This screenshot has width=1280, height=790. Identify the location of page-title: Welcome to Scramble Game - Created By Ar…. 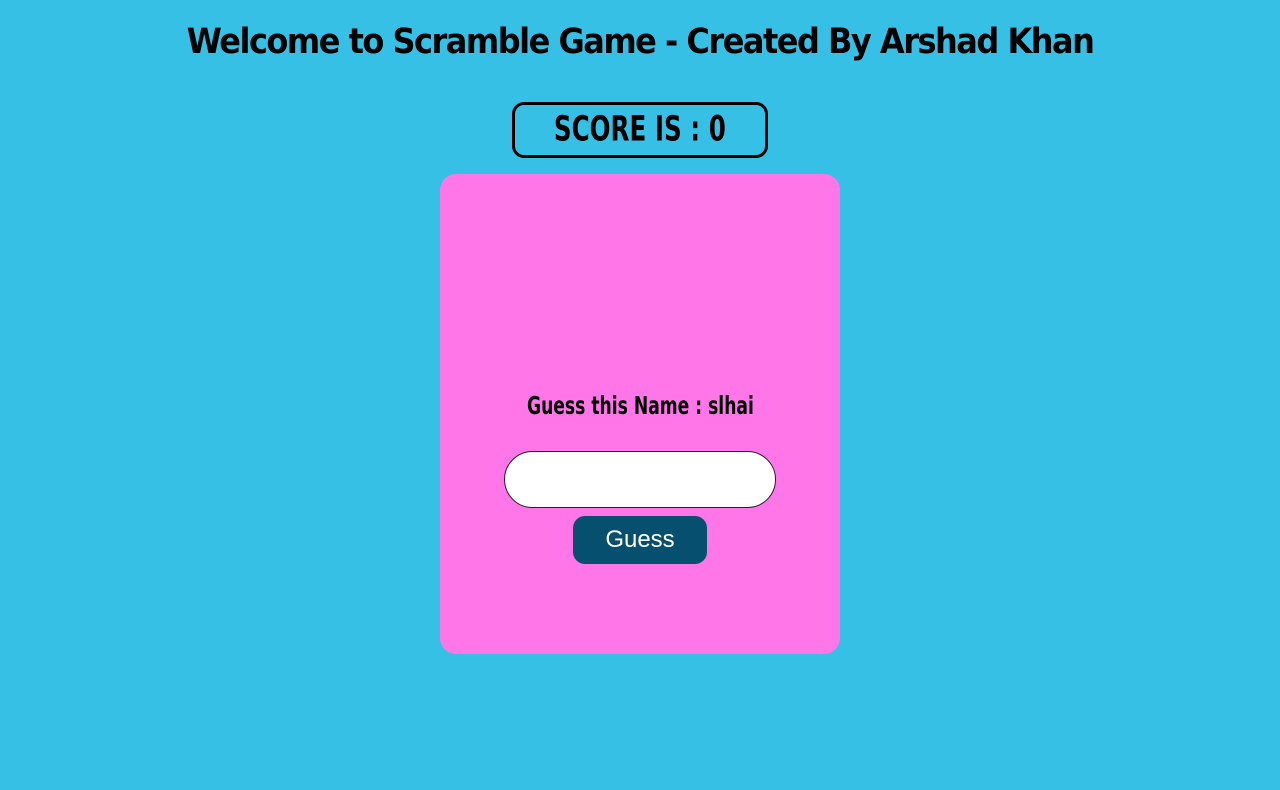
(640, 41).